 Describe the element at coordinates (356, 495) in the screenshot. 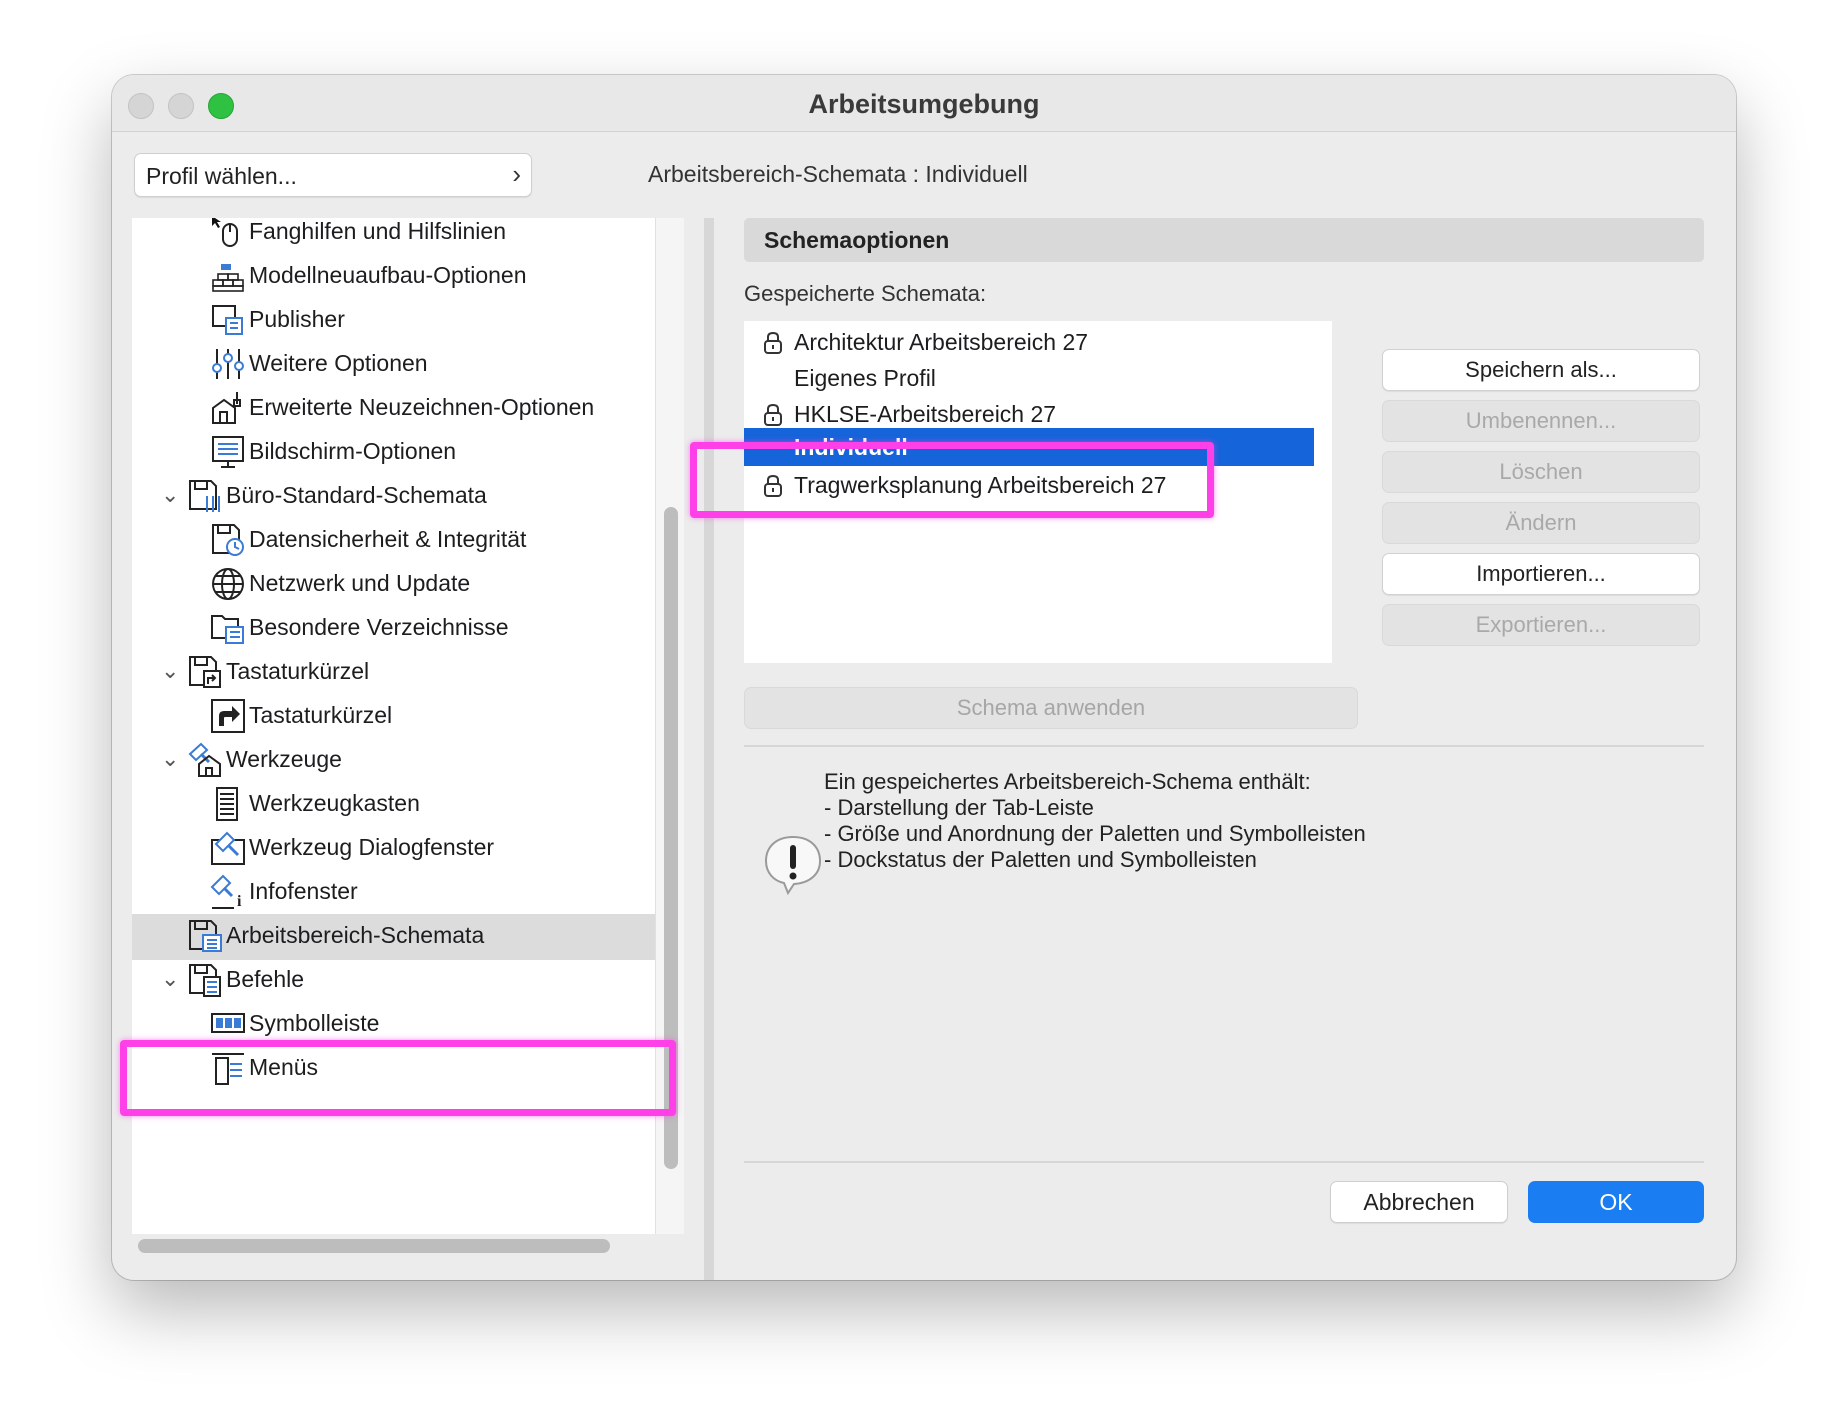

I see `tree-item-label: Büro-Standard-Schemata` at that location.